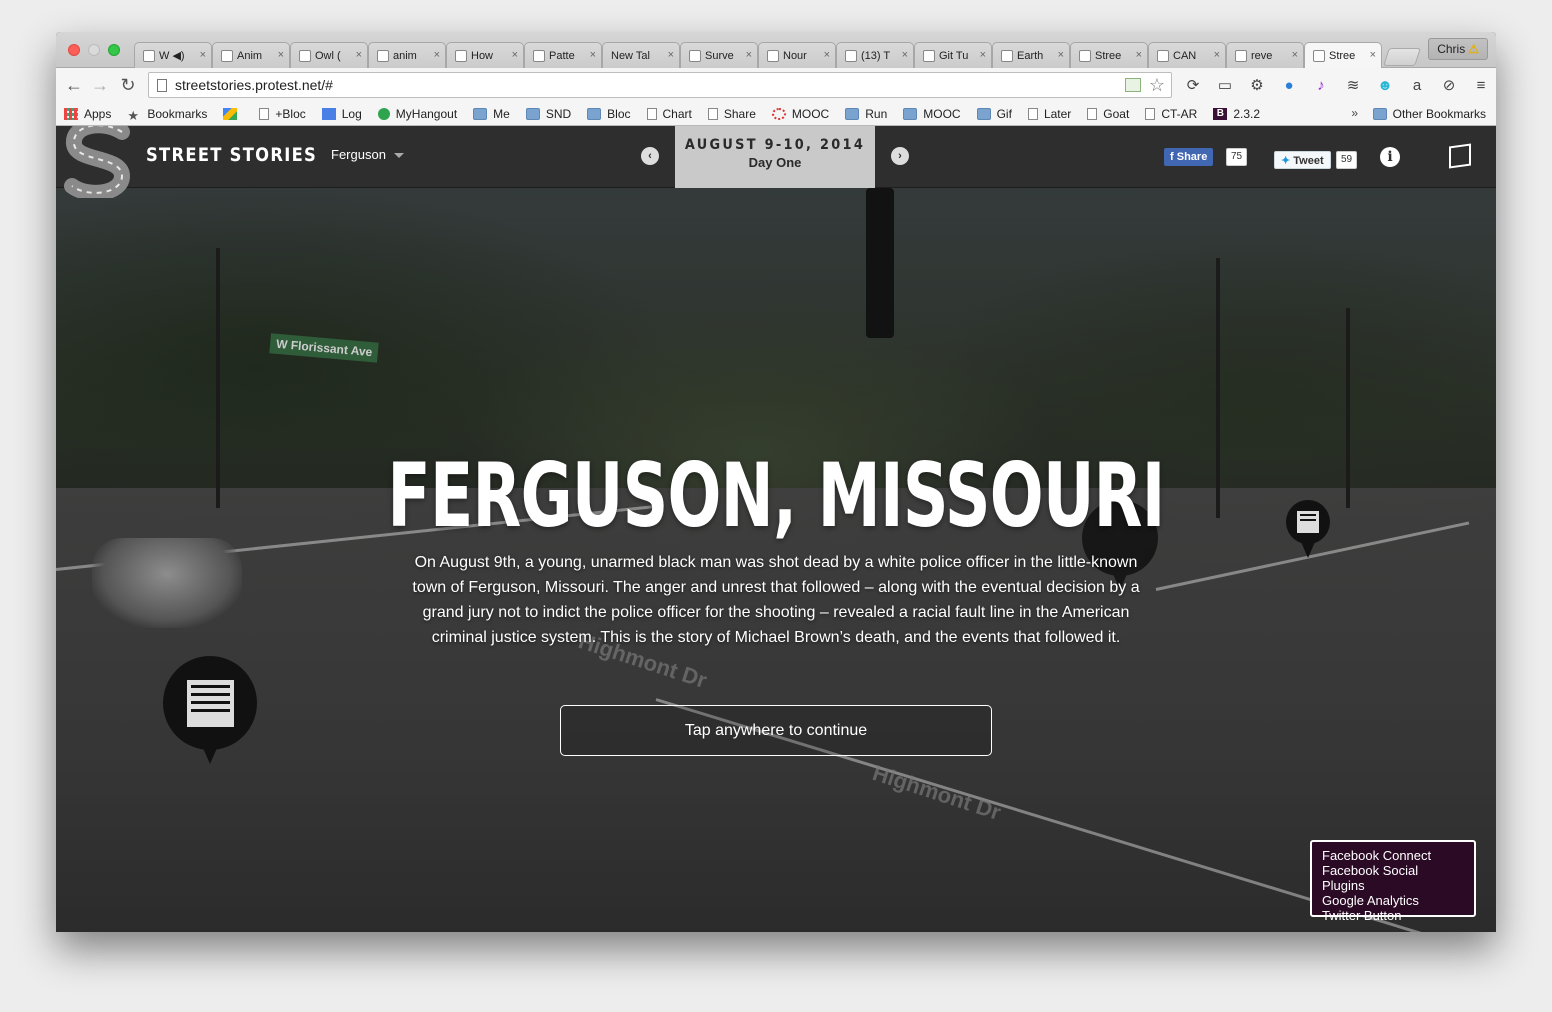 This screenshot has height=1012, width=1552. I want to click on bookmark-item: MyHangout, so click(417, 114).